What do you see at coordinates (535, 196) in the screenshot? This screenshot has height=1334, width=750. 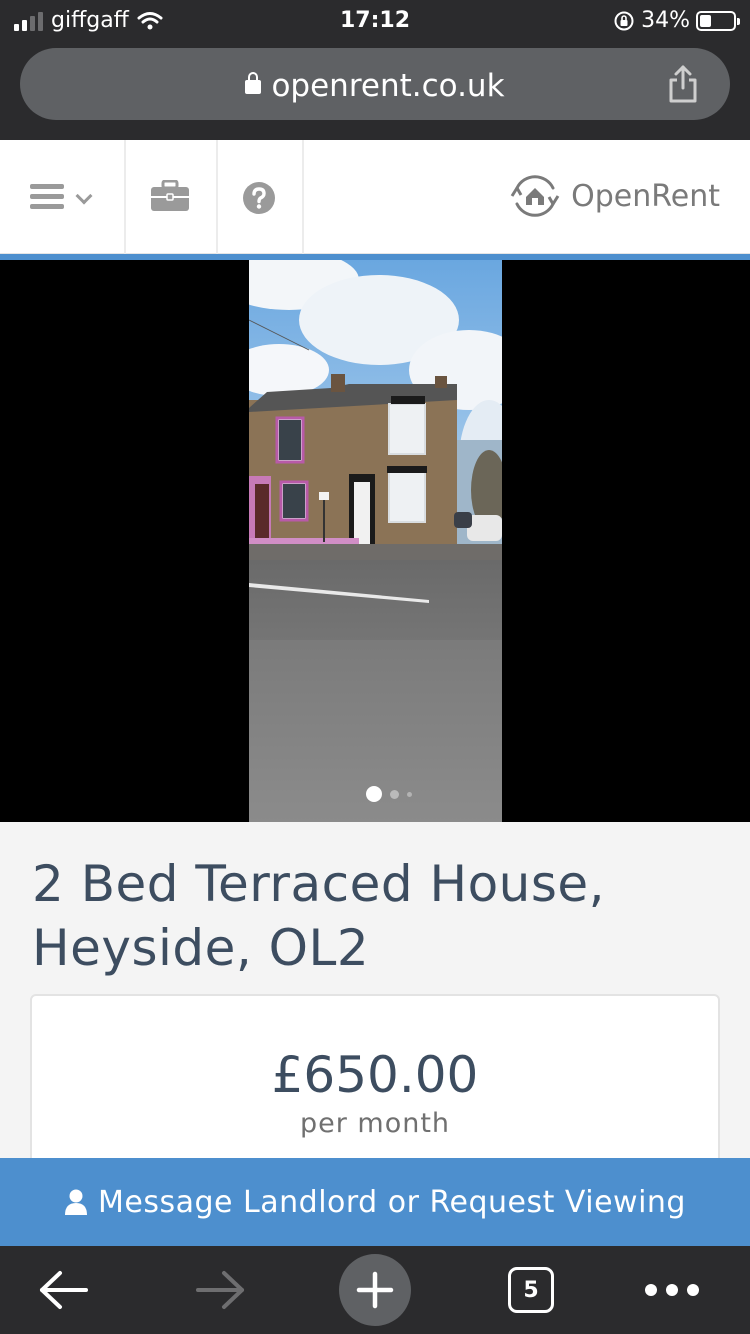 I see `openrent-logo-icon` at bounding box center [535, 196].